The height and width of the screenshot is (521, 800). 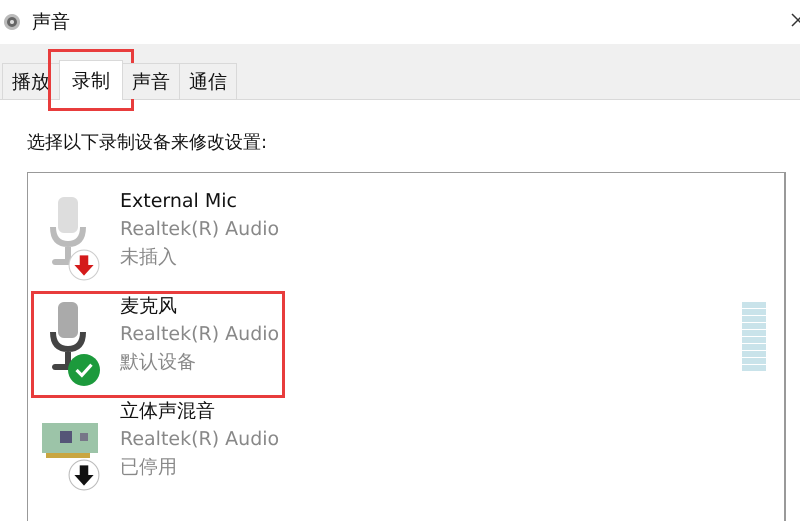 I want to click on check-icon, so click(x=84, y=370).